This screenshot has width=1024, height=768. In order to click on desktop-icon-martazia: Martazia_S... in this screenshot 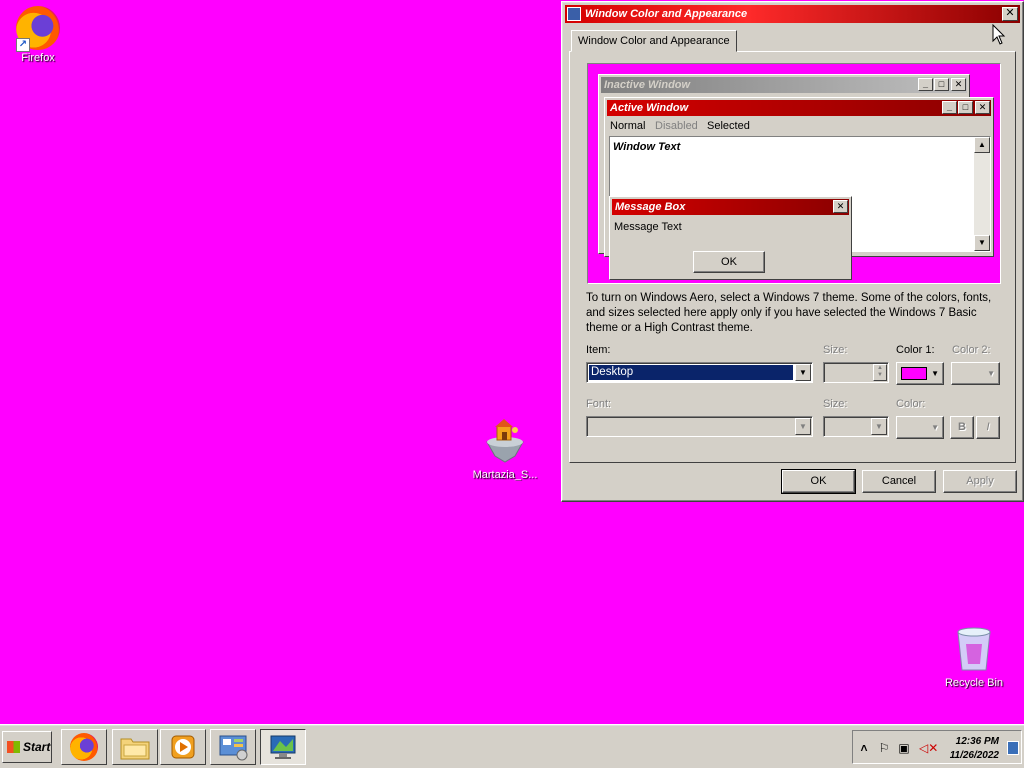, I will do `click(505, 448)`.